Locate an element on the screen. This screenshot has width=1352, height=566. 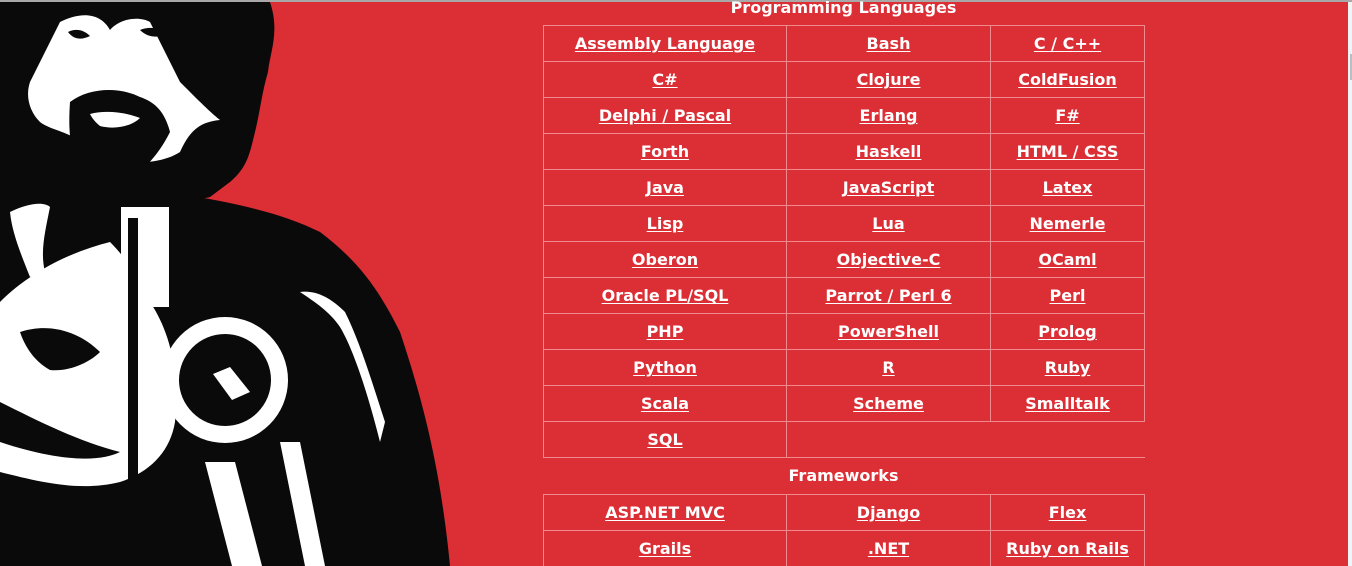
language-cell: Objective-C is located at coordinates (888, 259).